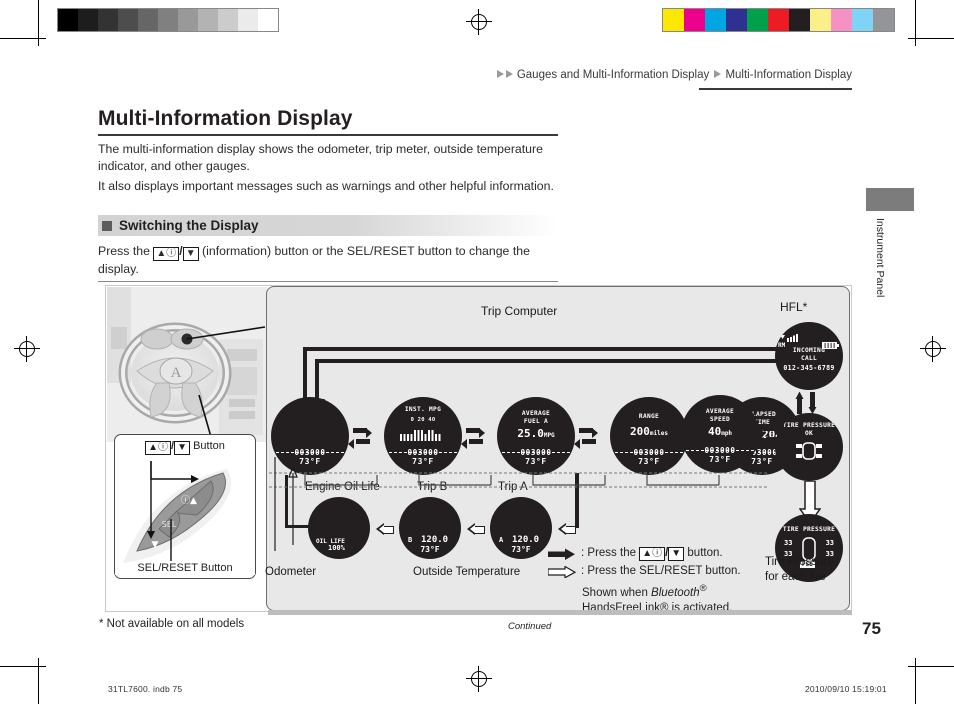 The width and height of the screenshot is (954, 704). Describe the element at coordinates (762, 414) in the screenshot. I see `elapsed-time-title-line1: ELAPSED` at that location.